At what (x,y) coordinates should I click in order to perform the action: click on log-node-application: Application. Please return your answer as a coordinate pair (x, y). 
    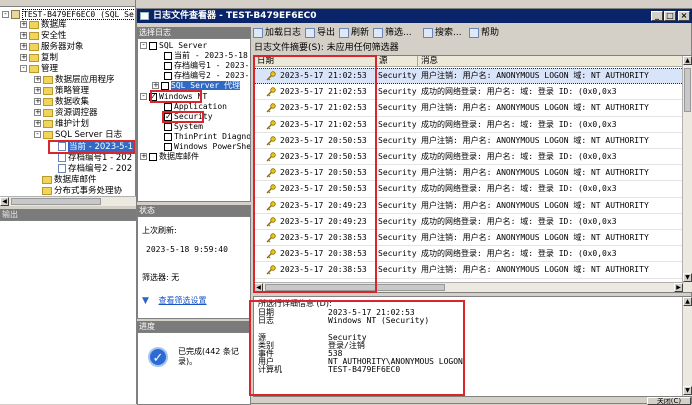
    Looking at the image, I should click on (195, 107).